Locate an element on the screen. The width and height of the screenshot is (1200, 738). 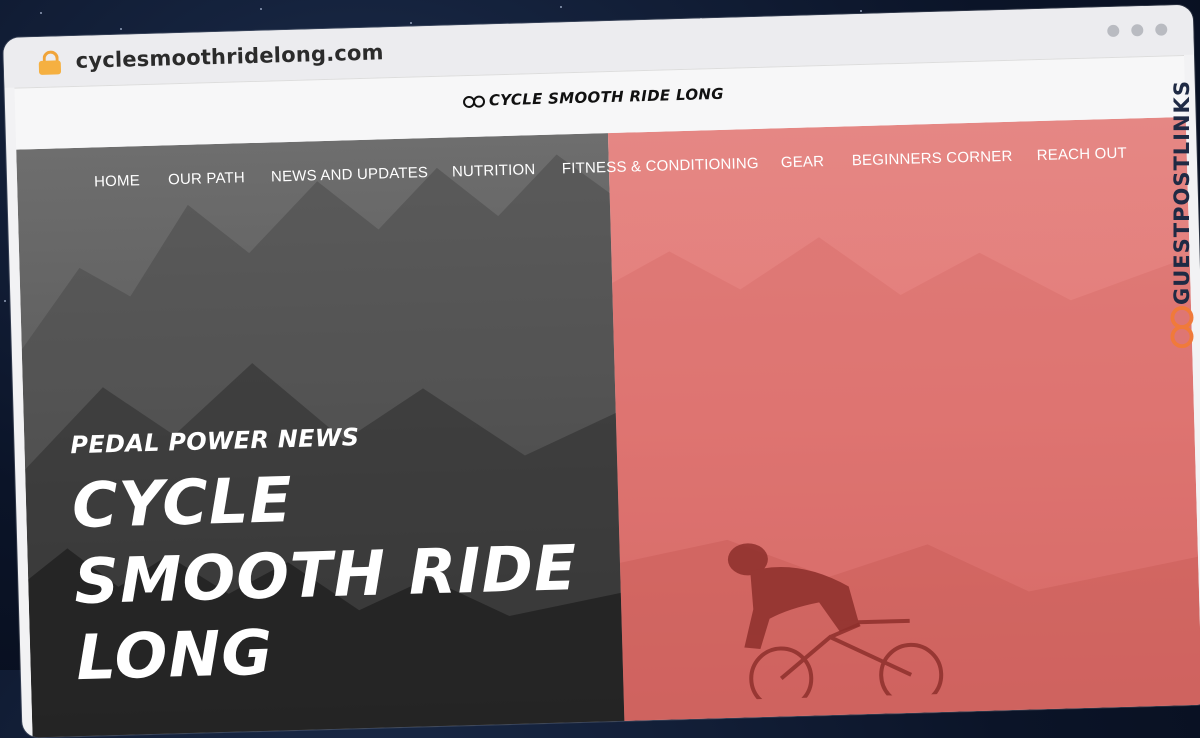
hero-headline: CYCLE SMOOTH RIDE LONG is located at coordinates (325, 575).